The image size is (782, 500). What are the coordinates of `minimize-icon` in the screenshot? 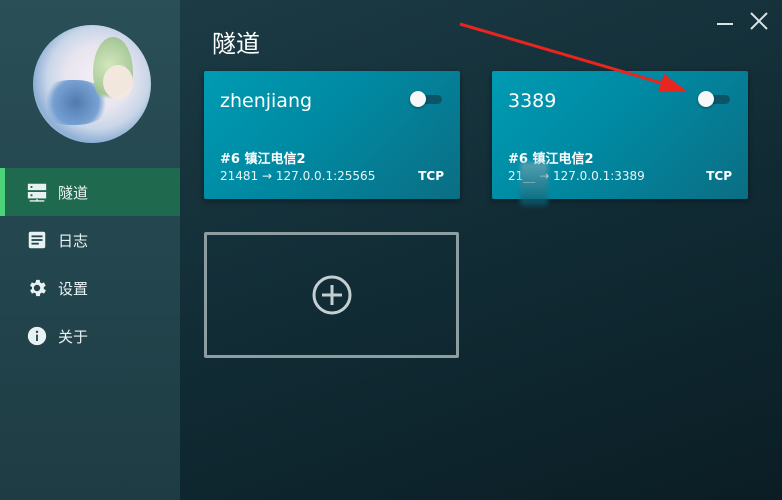 It's located at (725, 24).